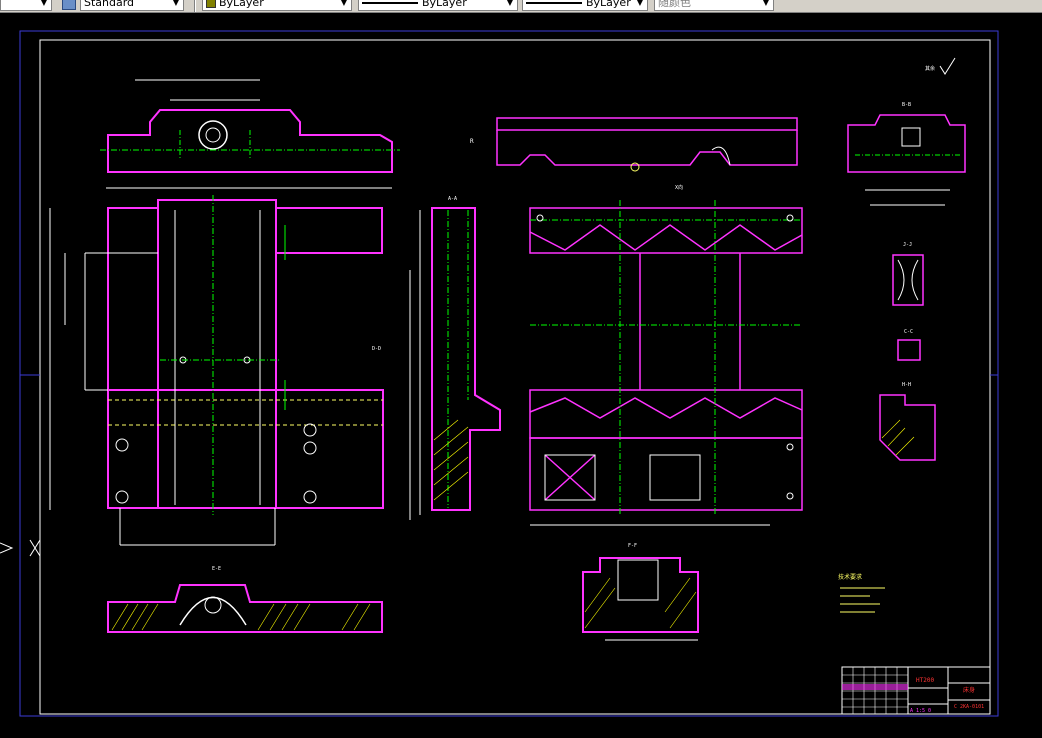 Image resolution: width=1042 pixels, height=738 pixels. I want to click on plot-style-dropdown: 随颜色 ▼, so click(714, 5).